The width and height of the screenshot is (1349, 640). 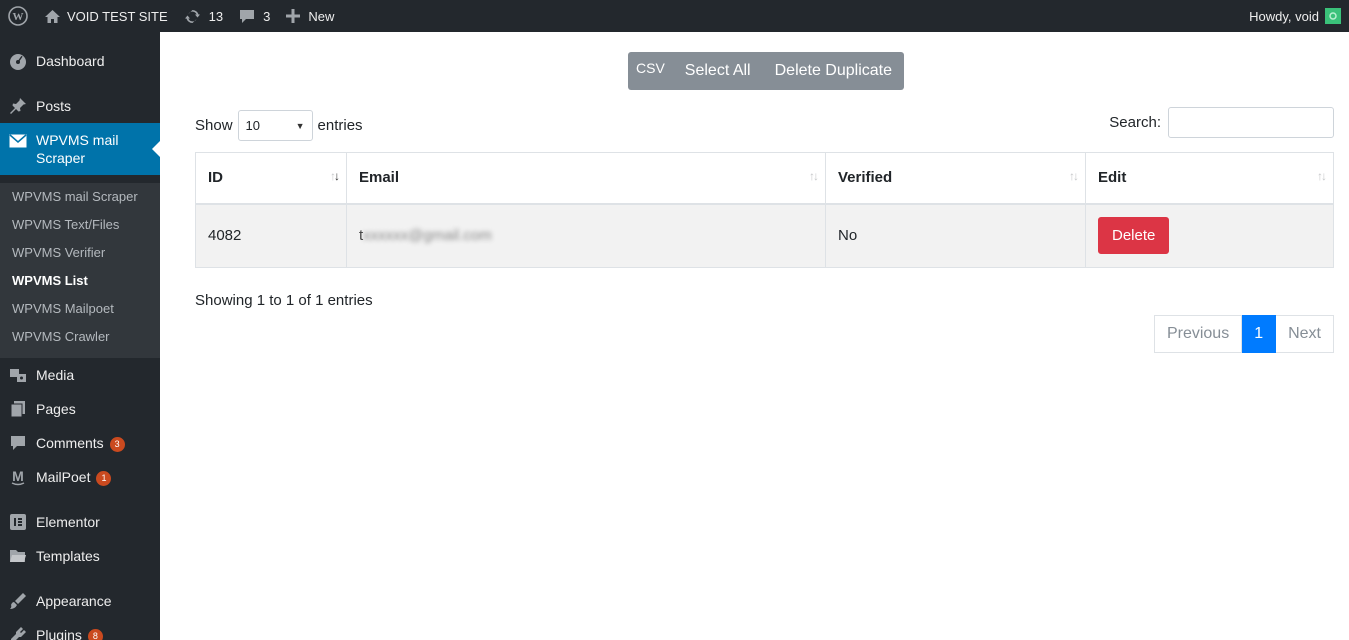 What do you see at coordinates (18, 633) in the screenshot?
I see `plugin-icon` at bounding box center [18, 633].